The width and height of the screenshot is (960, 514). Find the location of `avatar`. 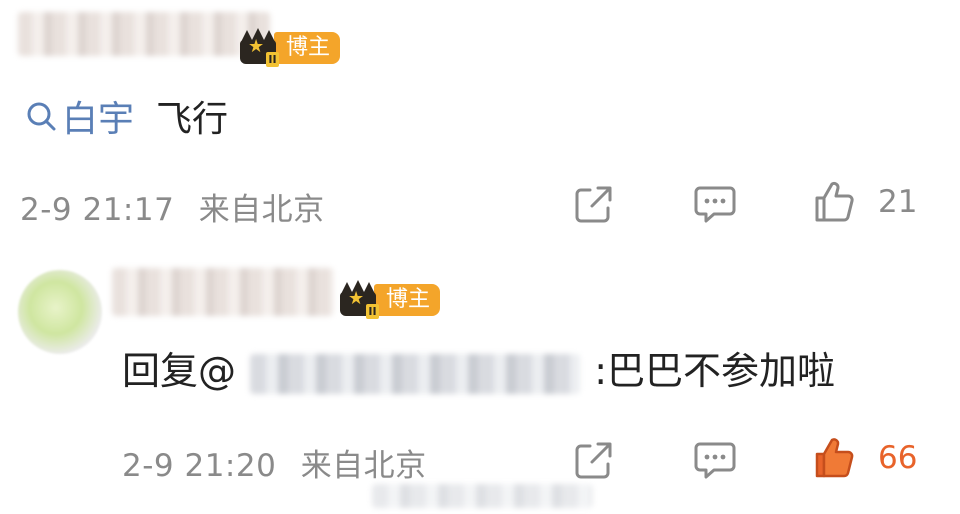

avatar is located at coordinates (60, 312).